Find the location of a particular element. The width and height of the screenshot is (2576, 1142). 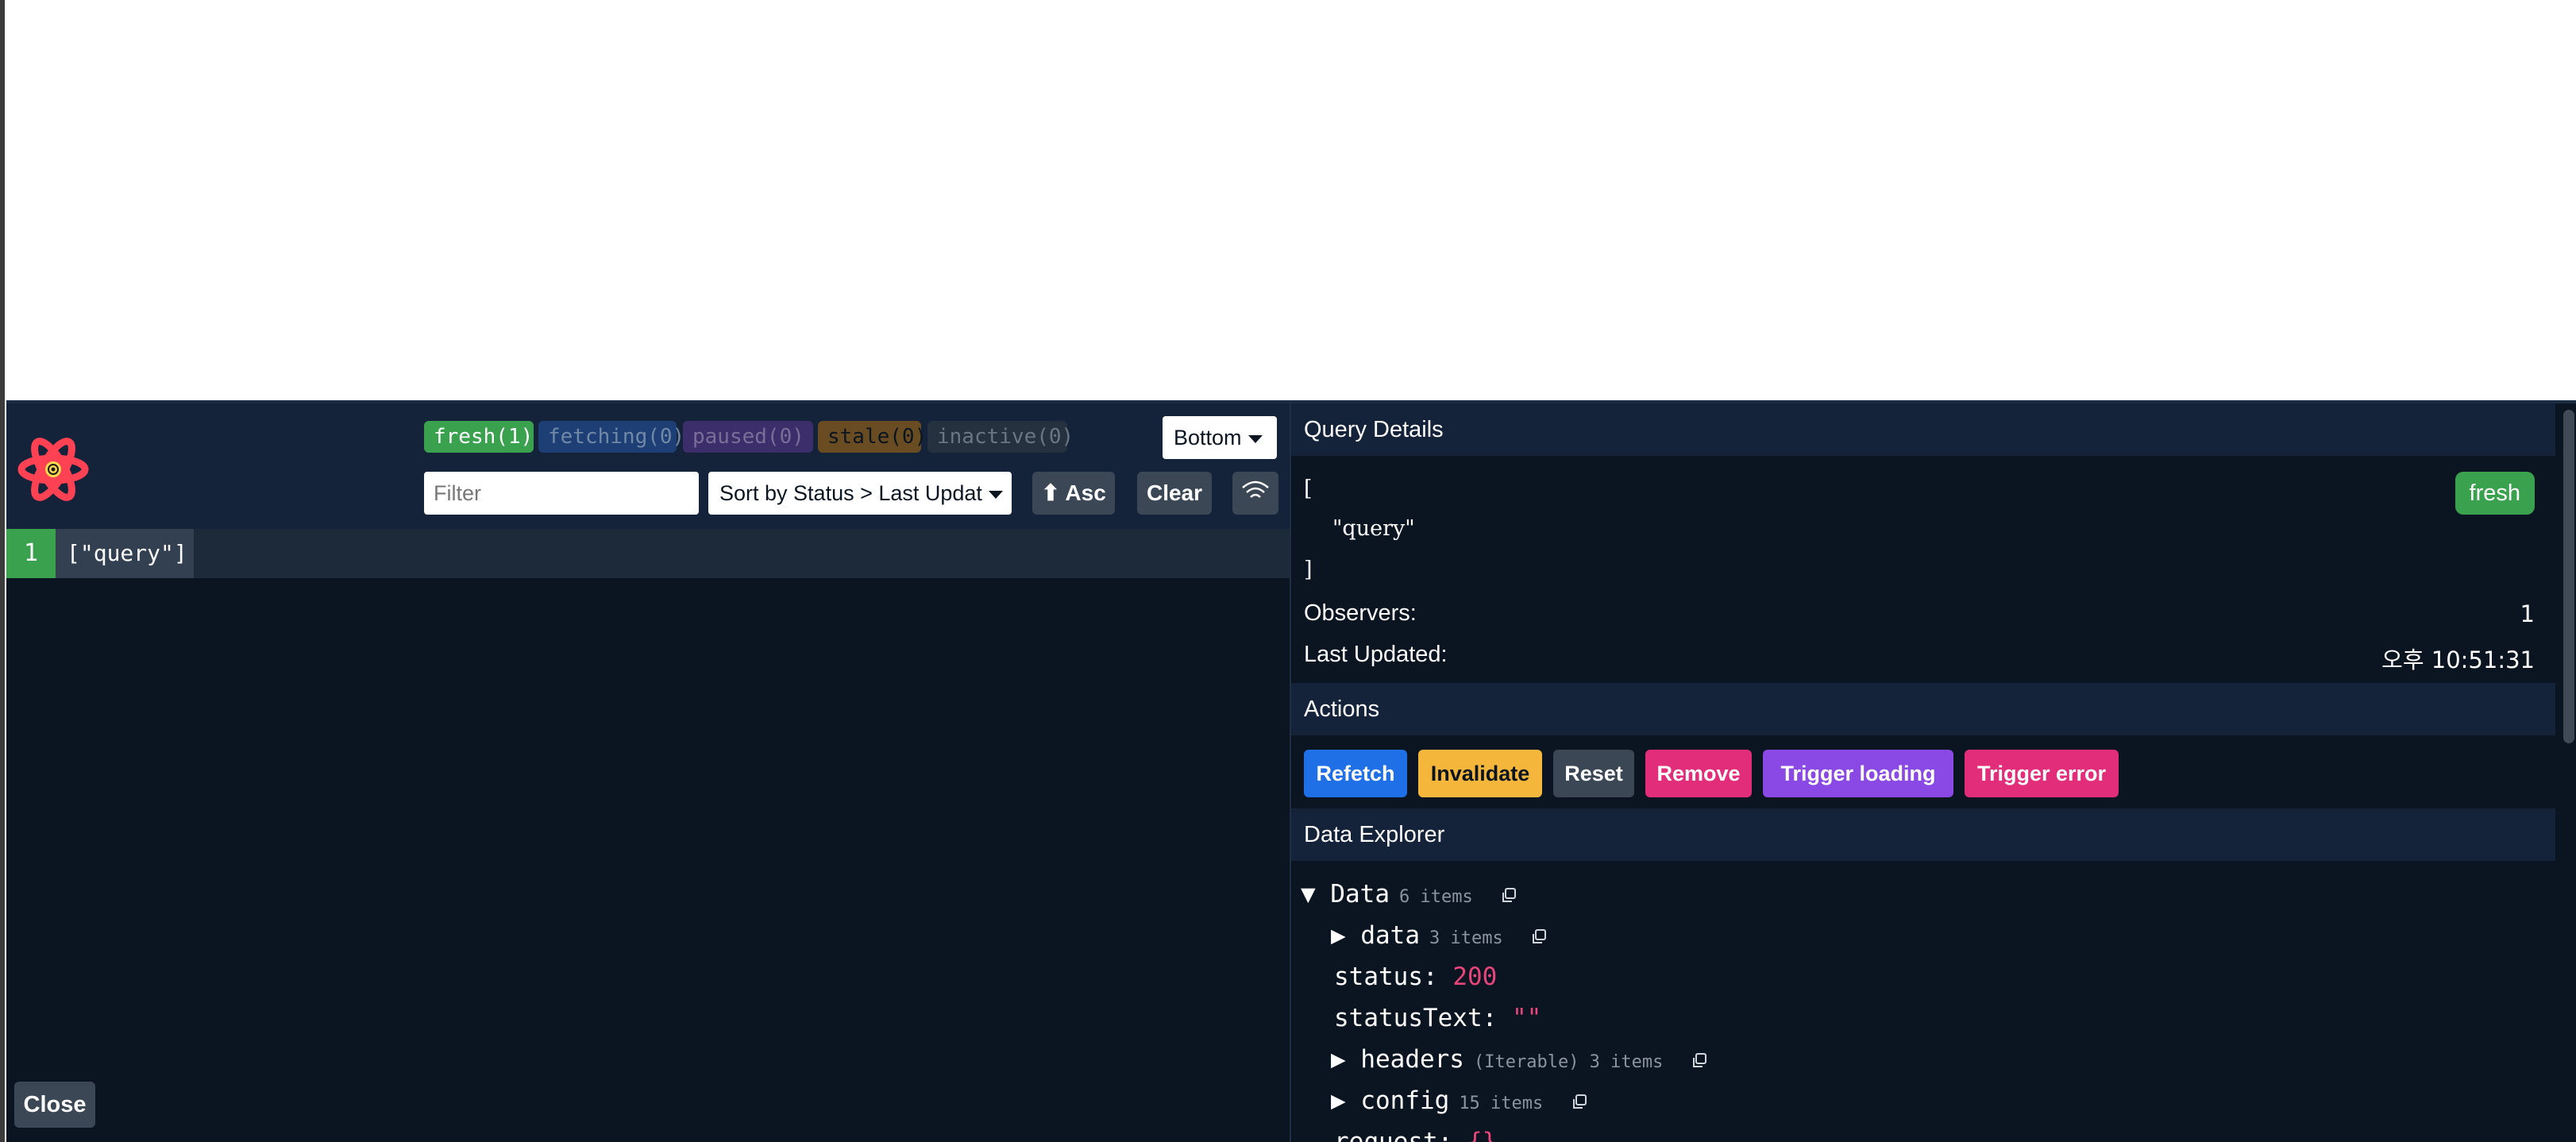

details-scrollbar is located at coordinates (2568, 772).